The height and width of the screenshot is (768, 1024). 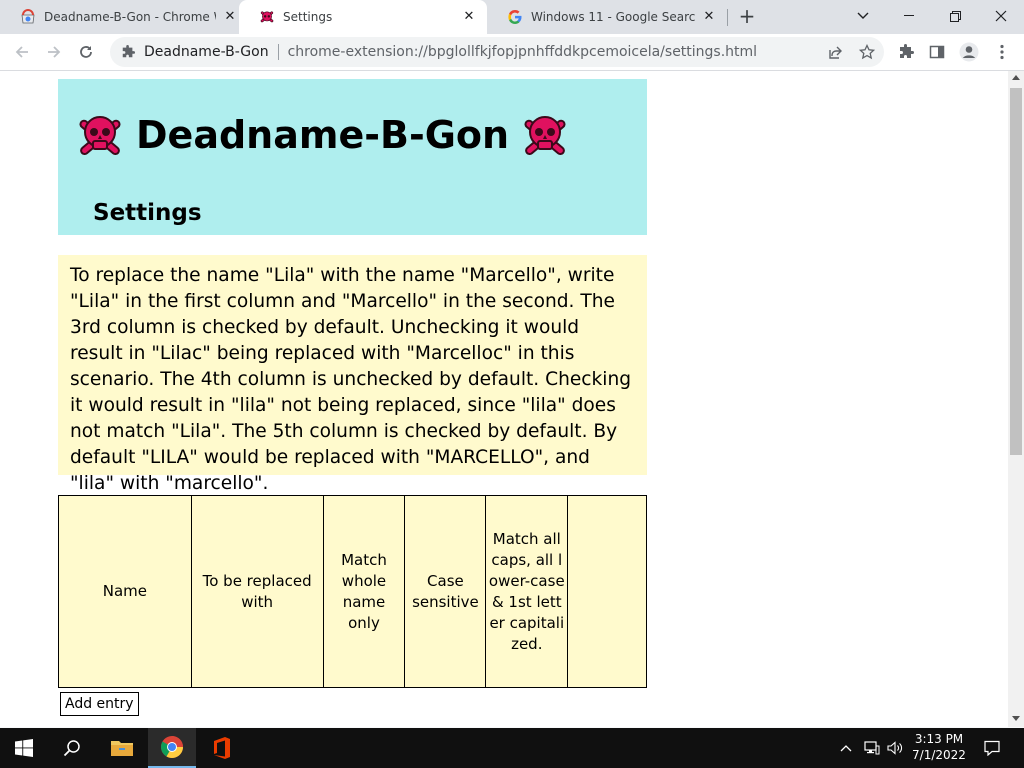 What do you see at coordinates (72, 748) in the screenshot?
I see `search-icon` at bounding box center [72, 748].